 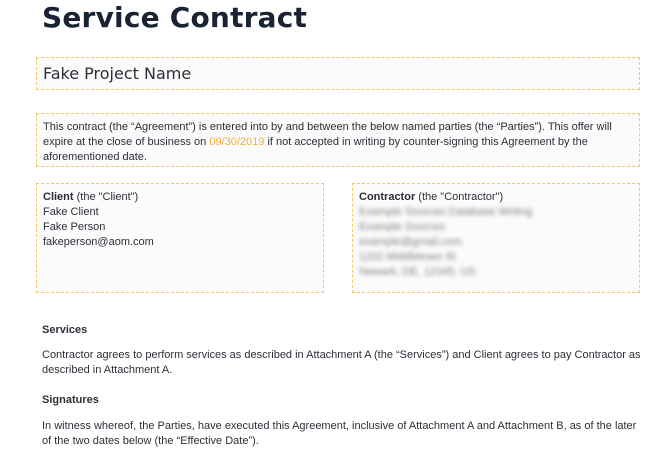 I want to click on signatures-heading: Signatures, so click(x=70, y=400).